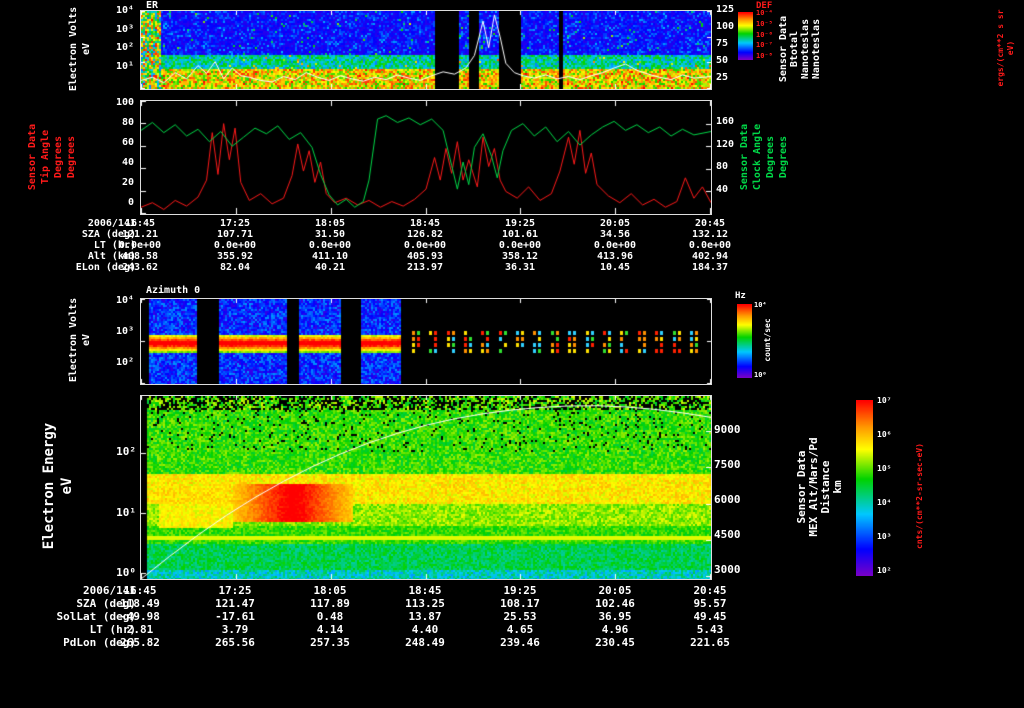 The height and width of the screenshot is (708, 1024). Describe the element at coordinates (124, 10) in the screenshot. I see `tick-label: 10⁴` at that location.